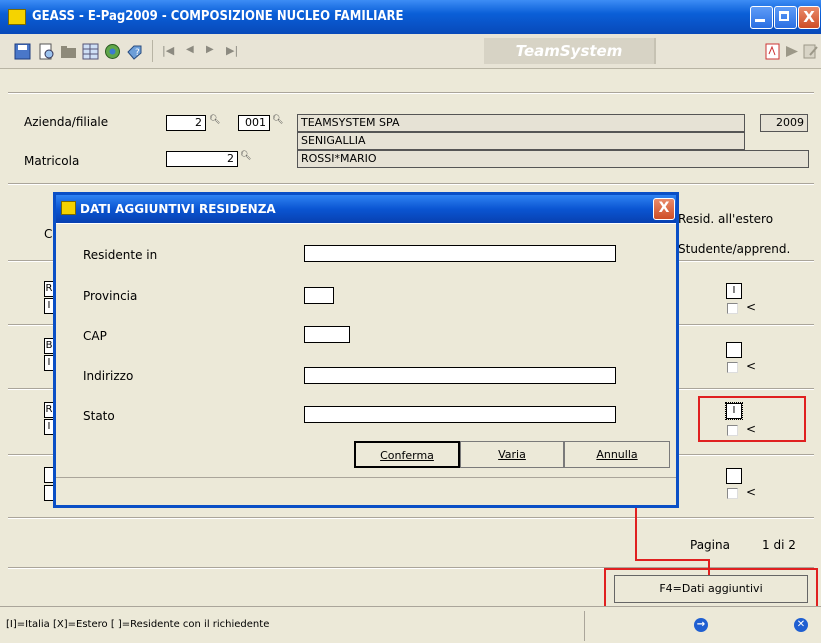 This screenshot has height=643, width=821. Describe the element at coordinates (366, 209) in the screenshot. I see `dialog-title-bar: DATI AGGIUNTIVI RESIDENZA X` at that location.